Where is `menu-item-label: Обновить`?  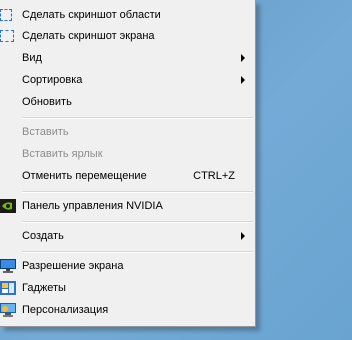
menu-item-label: Обновить is located at coordinates (47, 102).